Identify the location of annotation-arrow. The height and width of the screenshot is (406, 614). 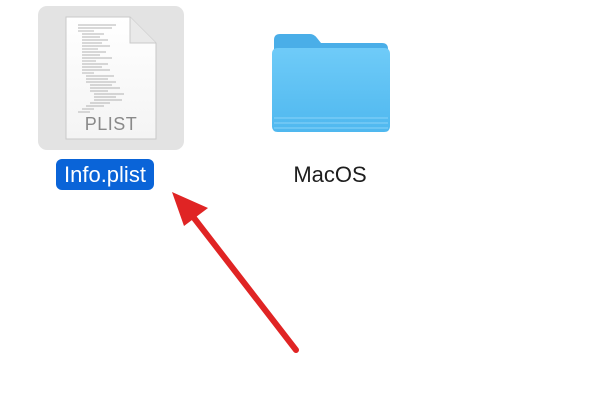
(235, 272).